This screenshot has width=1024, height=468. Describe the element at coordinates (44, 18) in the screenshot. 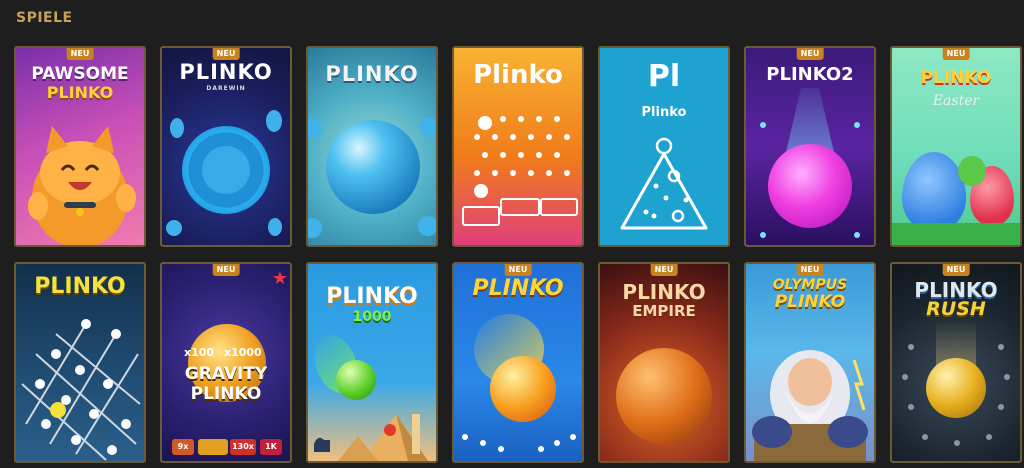

I see `section-title: SPIELE` at that location.